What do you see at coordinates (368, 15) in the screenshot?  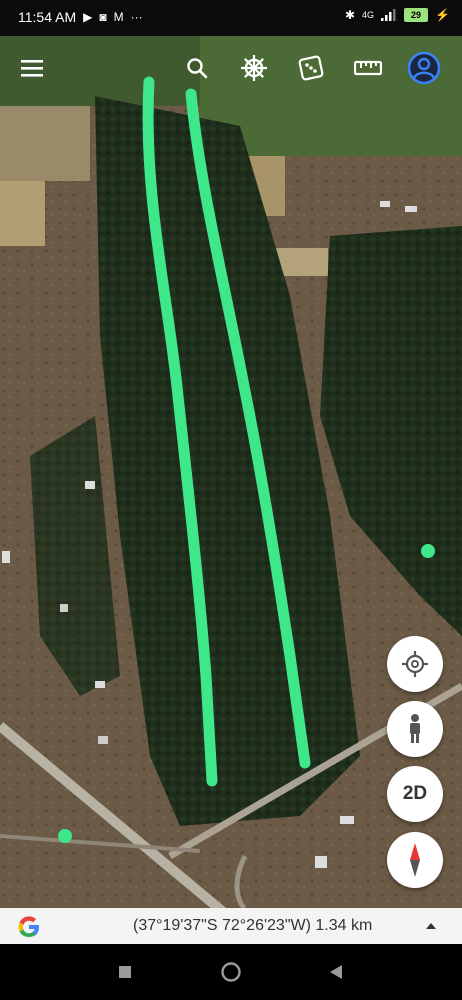 I see `network-type: 4G` at bounding box center [368, 15].